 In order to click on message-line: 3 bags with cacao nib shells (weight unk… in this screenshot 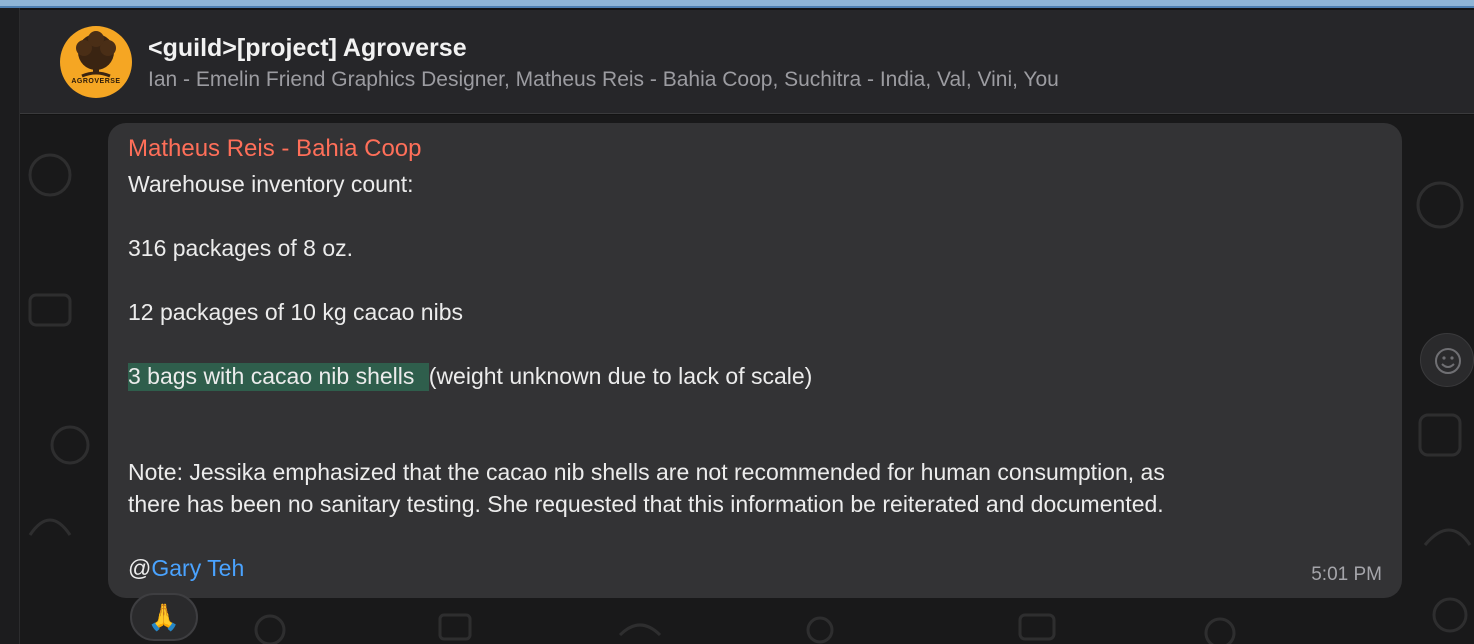, I will do `click(470, 377)`.